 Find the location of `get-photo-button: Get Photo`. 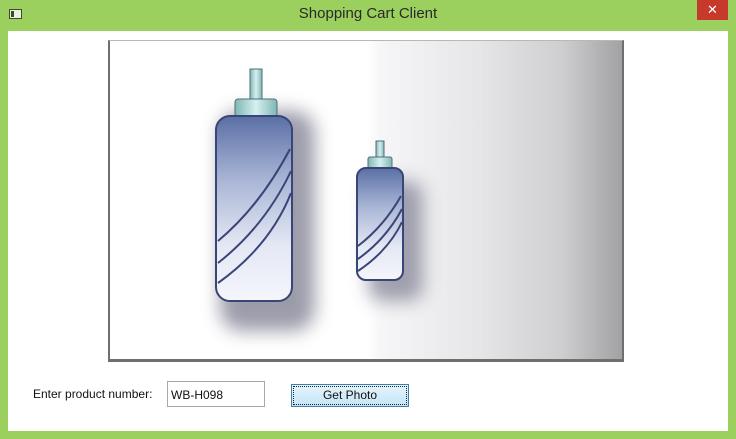

get-photo-button: Get Photo is located at coordinates (350, 395).